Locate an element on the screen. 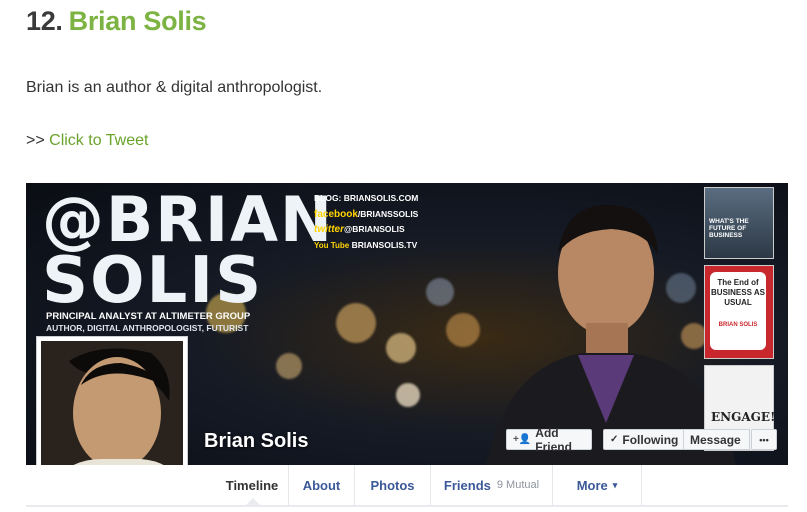  following-label: Following is located at coordinates (650, 439).